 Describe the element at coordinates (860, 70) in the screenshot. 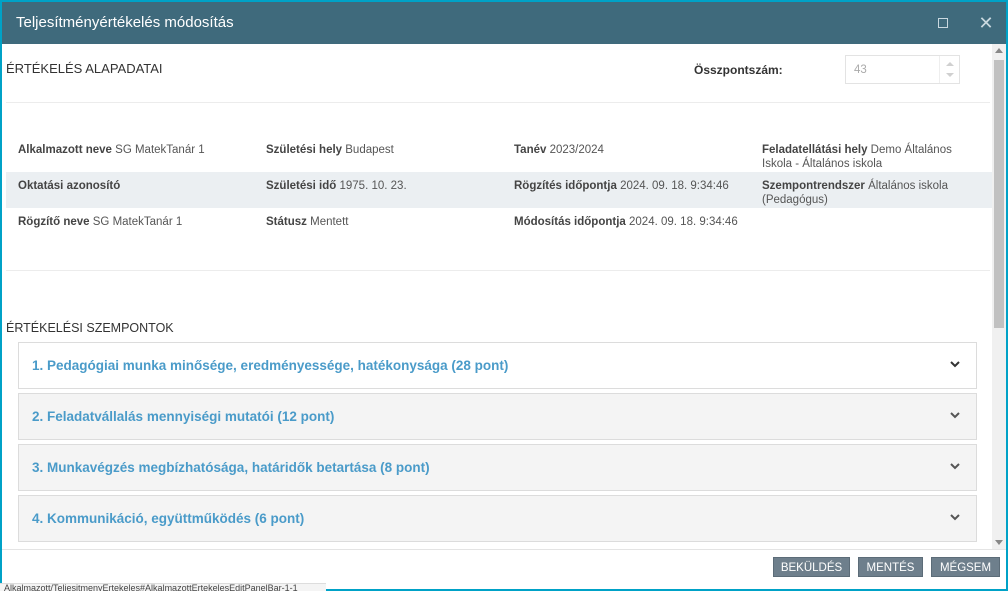

I see `total-score-value: 43` at that location.